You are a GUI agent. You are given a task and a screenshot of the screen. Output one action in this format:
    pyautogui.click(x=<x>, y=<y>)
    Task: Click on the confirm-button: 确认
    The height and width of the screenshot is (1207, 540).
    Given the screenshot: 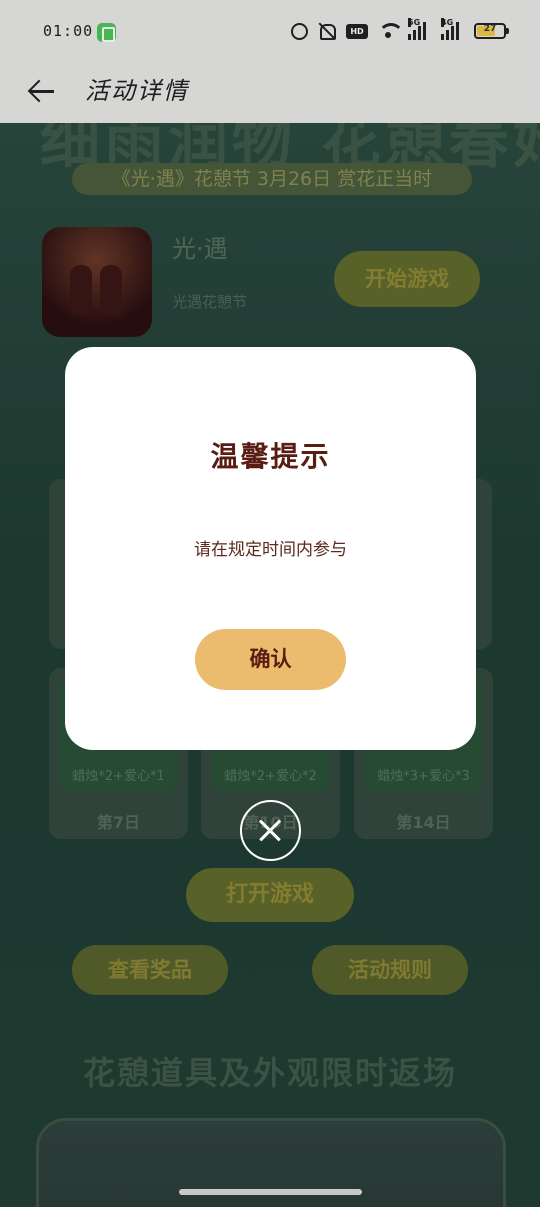 What is the action you would take?
    pyautogui.click(x=270, y=659)
    